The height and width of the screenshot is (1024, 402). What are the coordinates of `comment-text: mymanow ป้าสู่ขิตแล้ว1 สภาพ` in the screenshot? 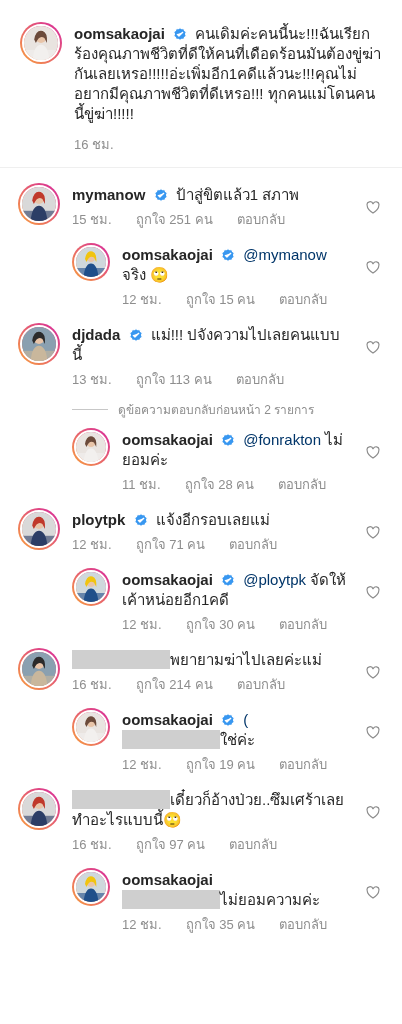 It's located at (186, 195).